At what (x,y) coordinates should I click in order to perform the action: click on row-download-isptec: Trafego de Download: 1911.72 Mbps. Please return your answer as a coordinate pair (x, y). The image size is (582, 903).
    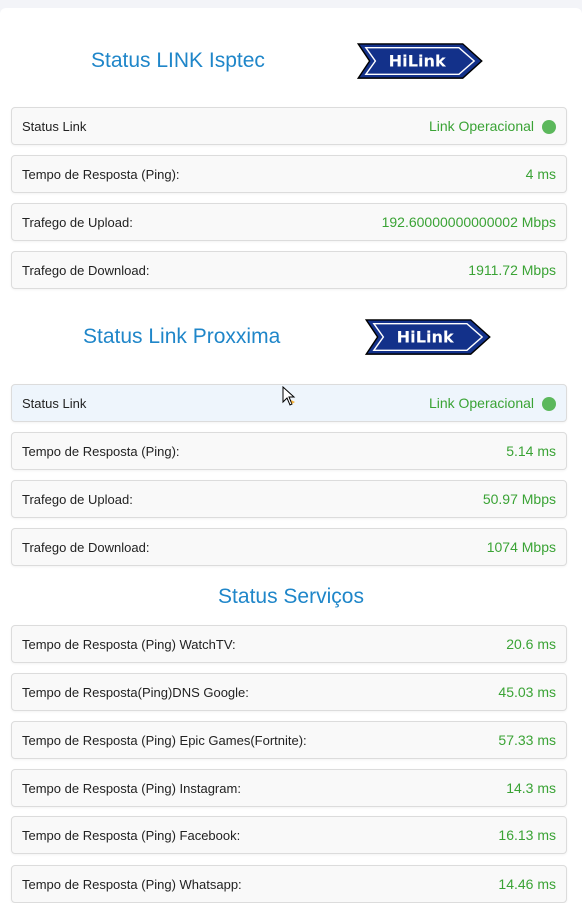
    Looking at the image, I should click on (289, 270).